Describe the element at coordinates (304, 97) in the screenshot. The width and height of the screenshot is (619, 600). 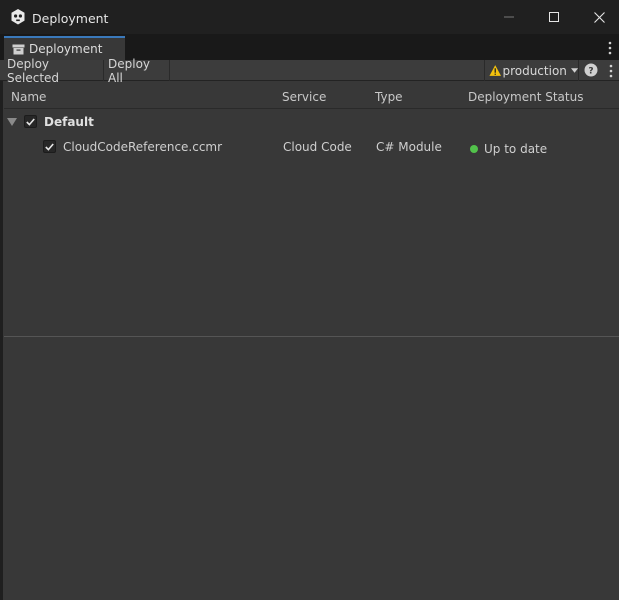
I see `column-service: Service` at that location.